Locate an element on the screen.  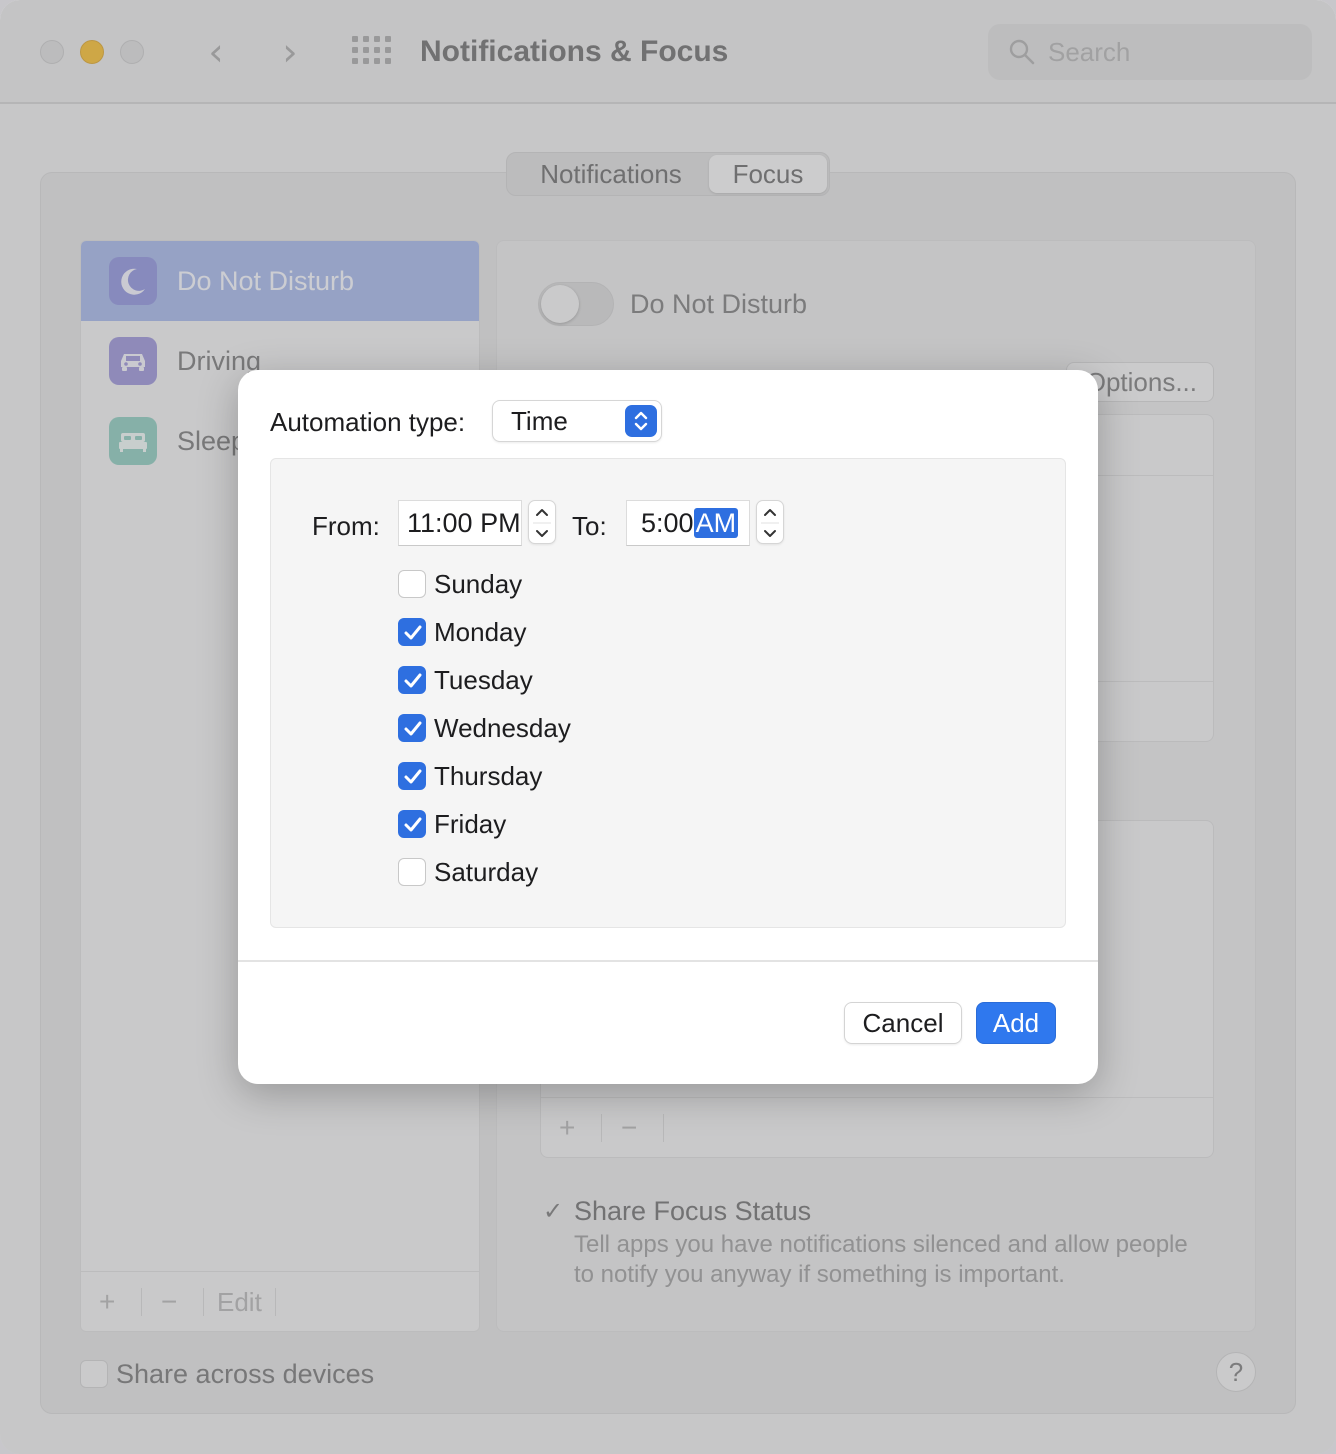
day-label: Monday is located at coordinates (480, 632).